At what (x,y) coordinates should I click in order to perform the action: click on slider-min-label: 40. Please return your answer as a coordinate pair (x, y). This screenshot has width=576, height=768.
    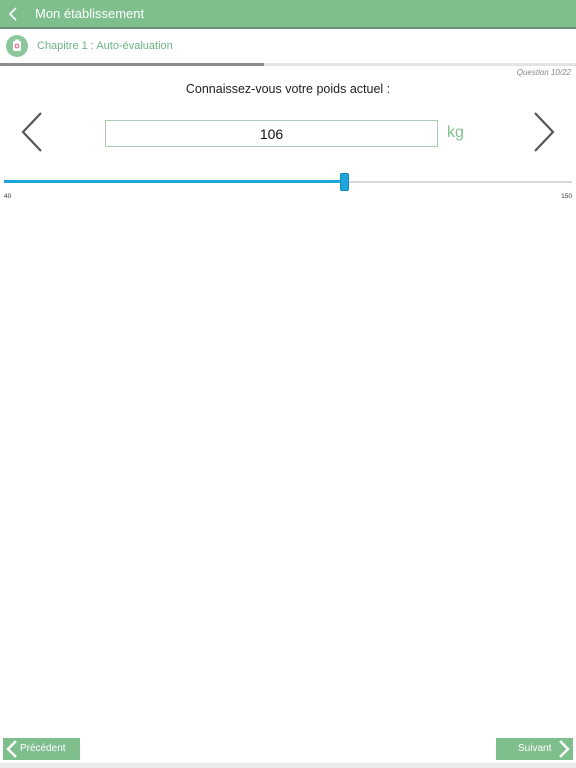
    Looking at the image, I should click on (8, 196).